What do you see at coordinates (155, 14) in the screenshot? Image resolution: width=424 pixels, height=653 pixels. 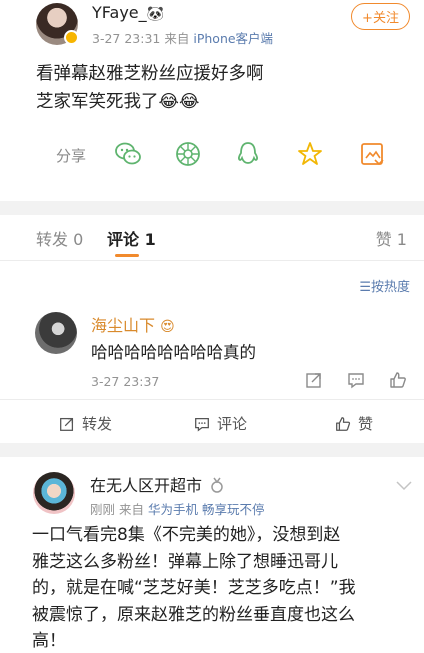 I see `panda-emoji: 🐼` at bounding box center [155, 14].